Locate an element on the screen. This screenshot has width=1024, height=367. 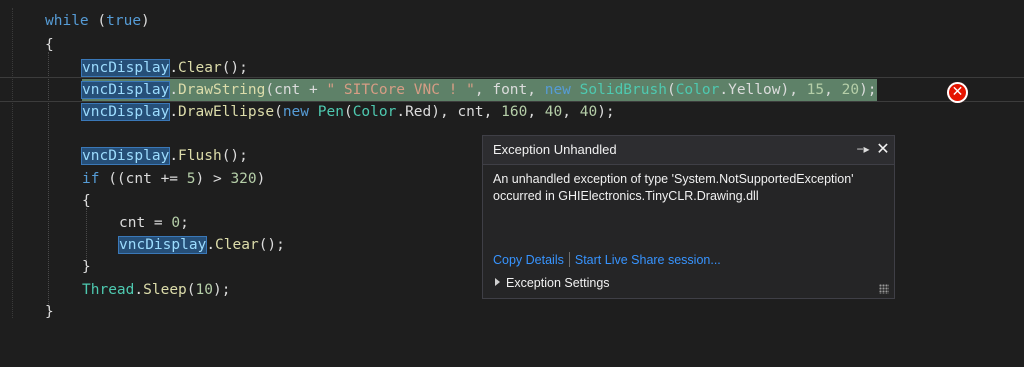
code-text: .Red), cnt, is located at coordinates (449, 112).